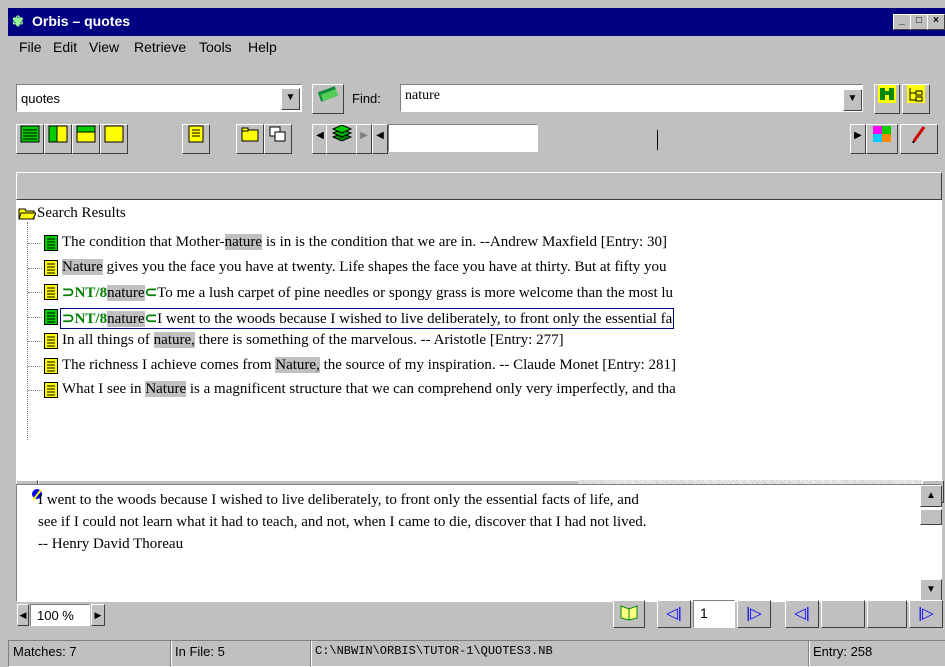 Image resolution: width=945 pixels, height=667 pixels. Describe the element at coordinates (674, 614) in the screenshot. I see `prev-entry-button: ◁|` at that location.